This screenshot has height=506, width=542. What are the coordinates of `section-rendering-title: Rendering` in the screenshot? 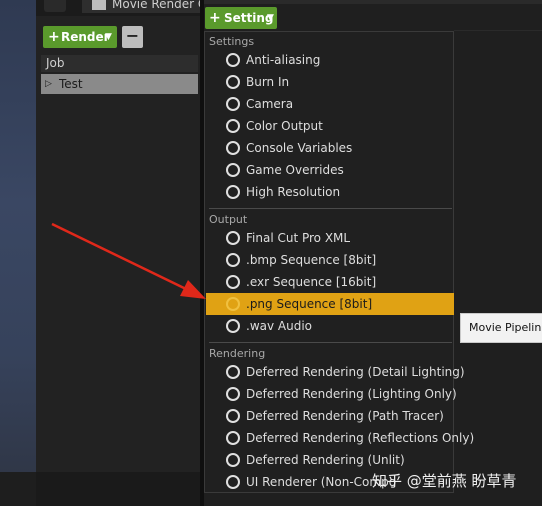 It's located at (237, 353).